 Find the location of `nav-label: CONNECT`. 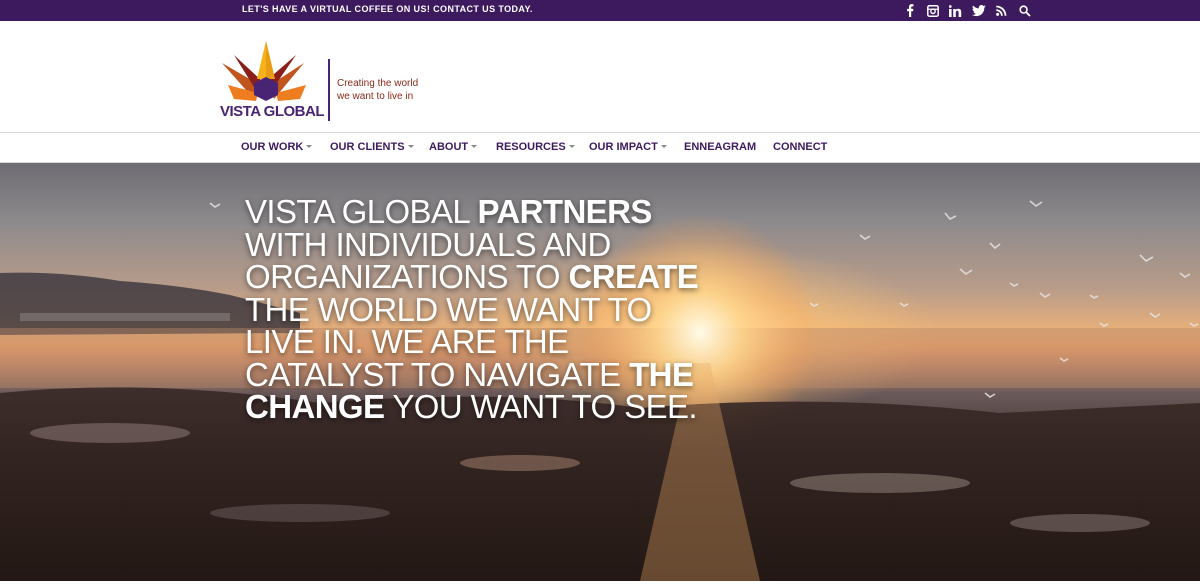

nav-label: CONNECT is located at coordinates (800, 147).